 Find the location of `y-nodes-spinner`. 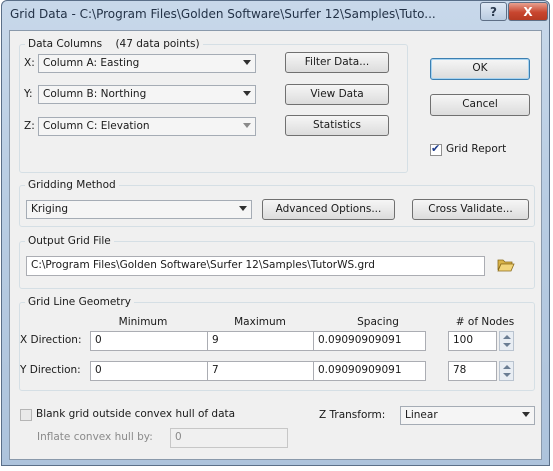

y-nodes-spinner is located at coordinates (506, 371).